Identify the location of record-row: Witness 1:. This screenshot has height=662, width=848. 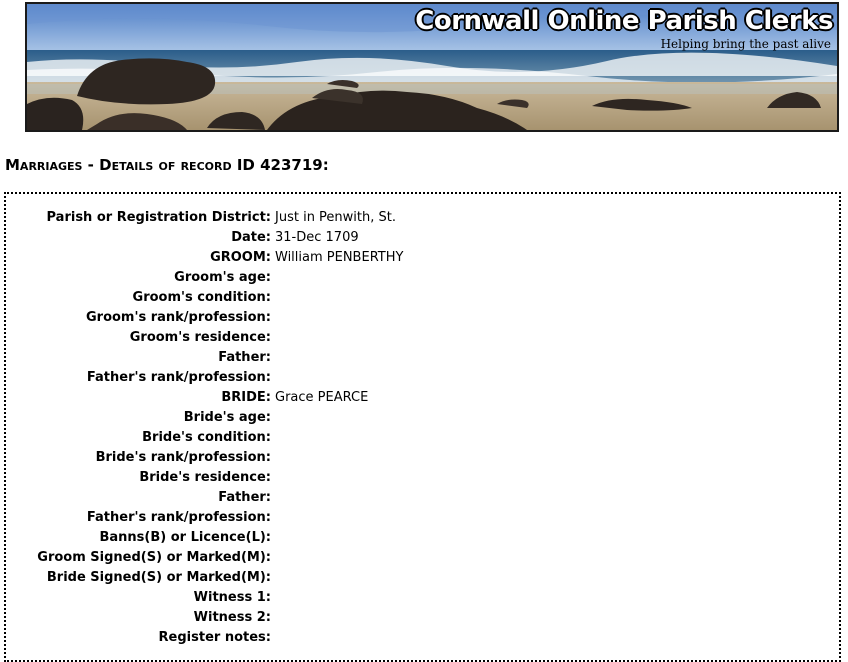
(204, 598).